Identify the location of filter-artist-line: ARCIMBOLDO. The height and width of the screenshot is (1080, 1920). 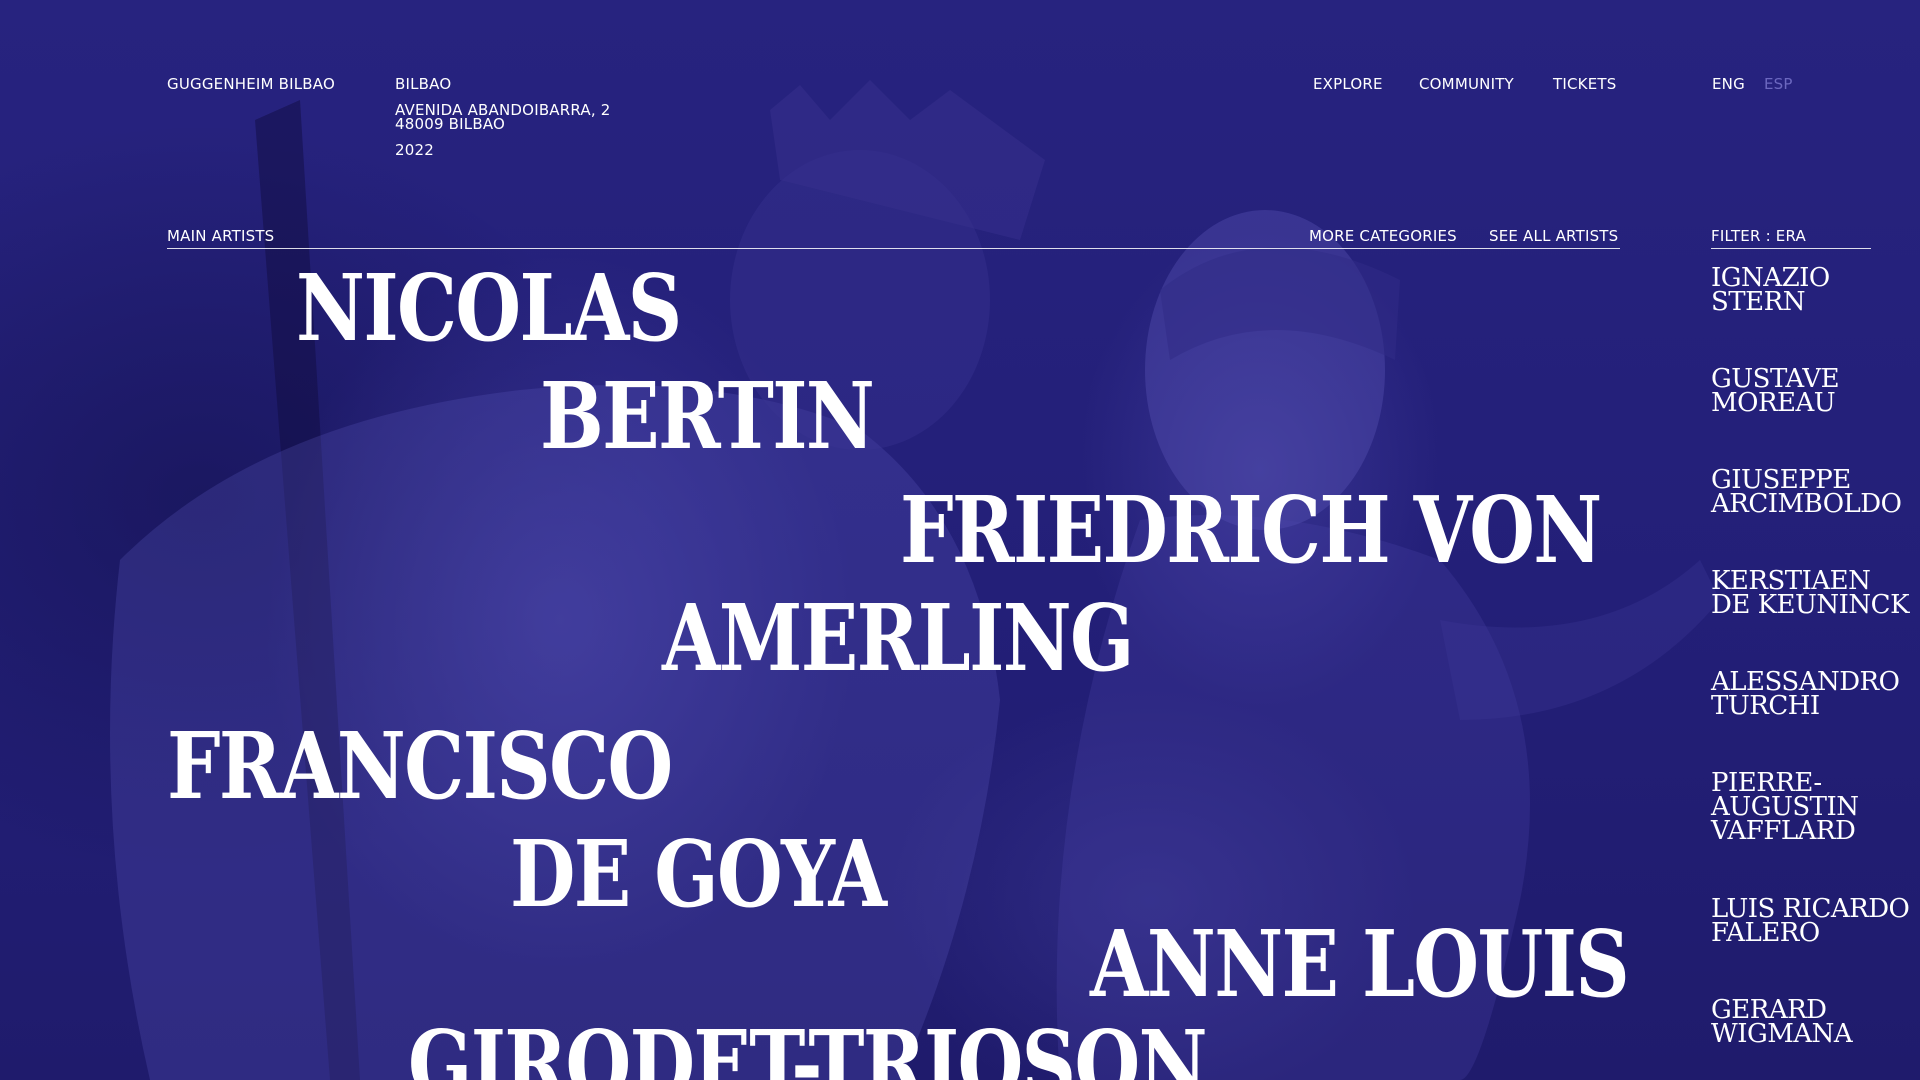
(1806, 504).